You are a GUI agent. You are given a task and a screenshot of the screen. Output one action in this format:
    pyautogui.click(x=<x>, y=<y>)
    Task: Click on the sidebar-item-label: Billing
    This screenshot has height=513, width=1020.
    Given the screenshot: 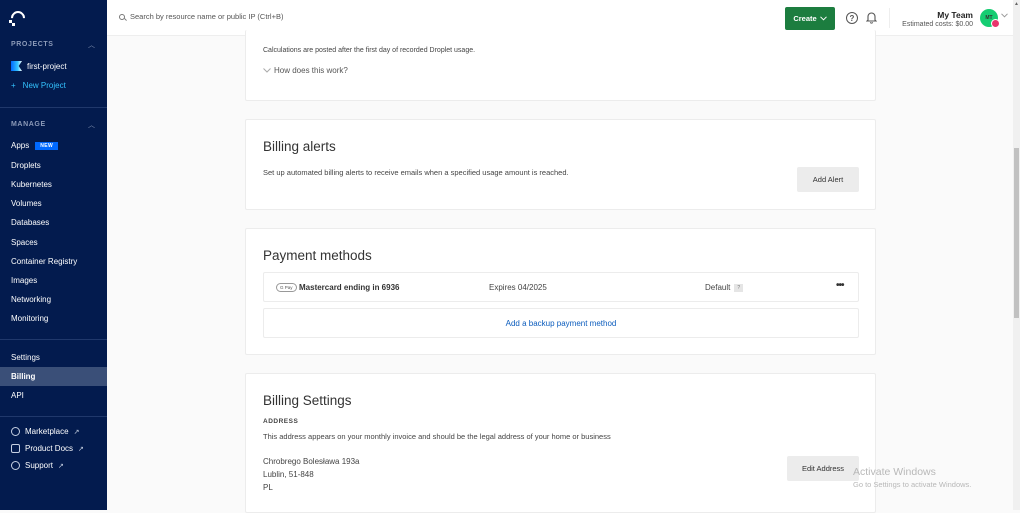 What is the action you would take?
    pyautogui.click(x=23, y=376)
    